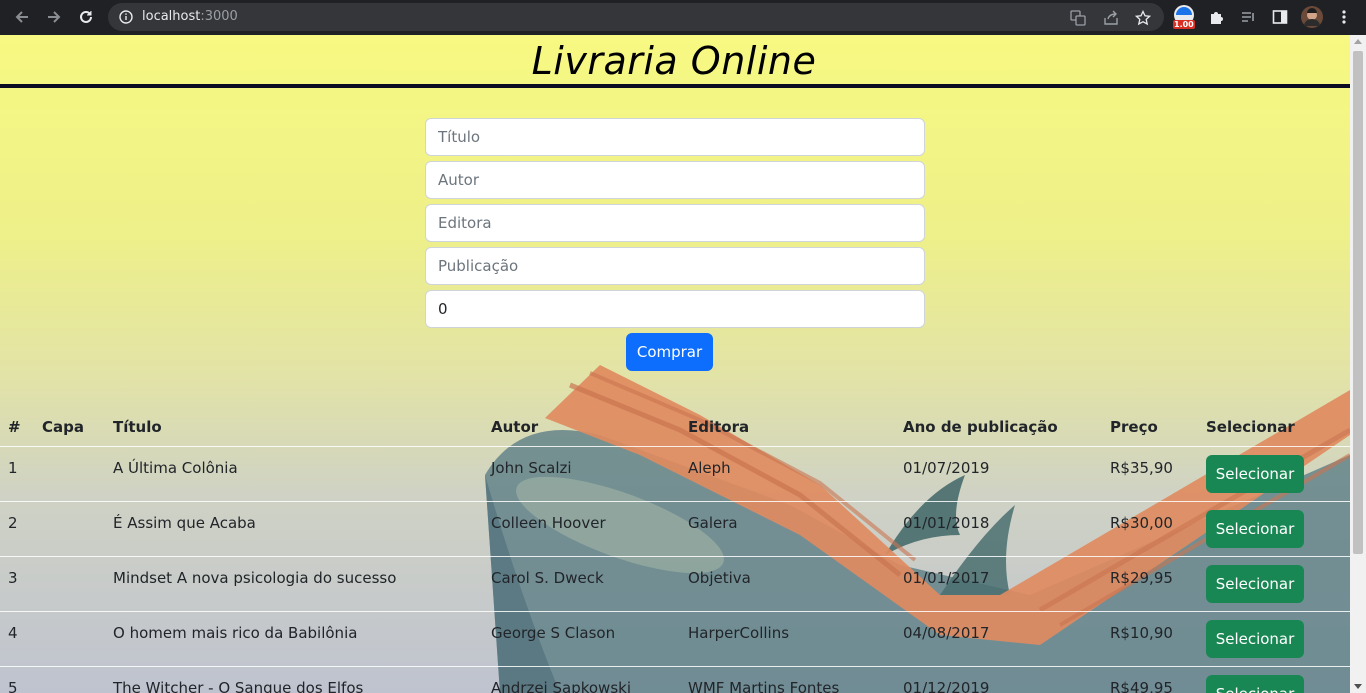  Describe the element at coordinates (86, 17) in the screenshot. I see `reload-icon` at that location.